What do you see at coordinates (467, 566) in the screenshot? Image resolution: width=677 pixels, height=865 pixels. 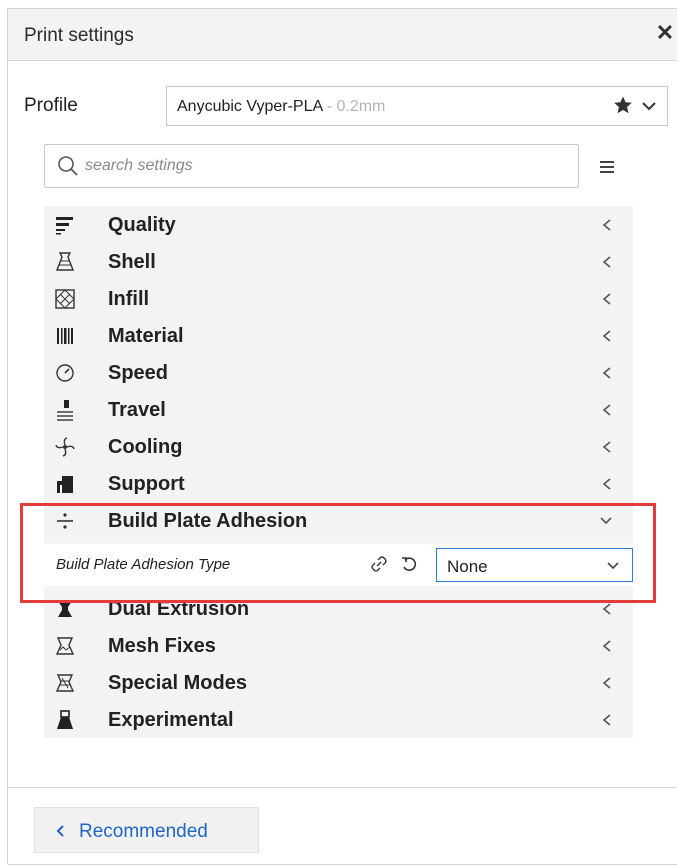 I see `adhesion-type-value: None` at bounding box center [467, 566].